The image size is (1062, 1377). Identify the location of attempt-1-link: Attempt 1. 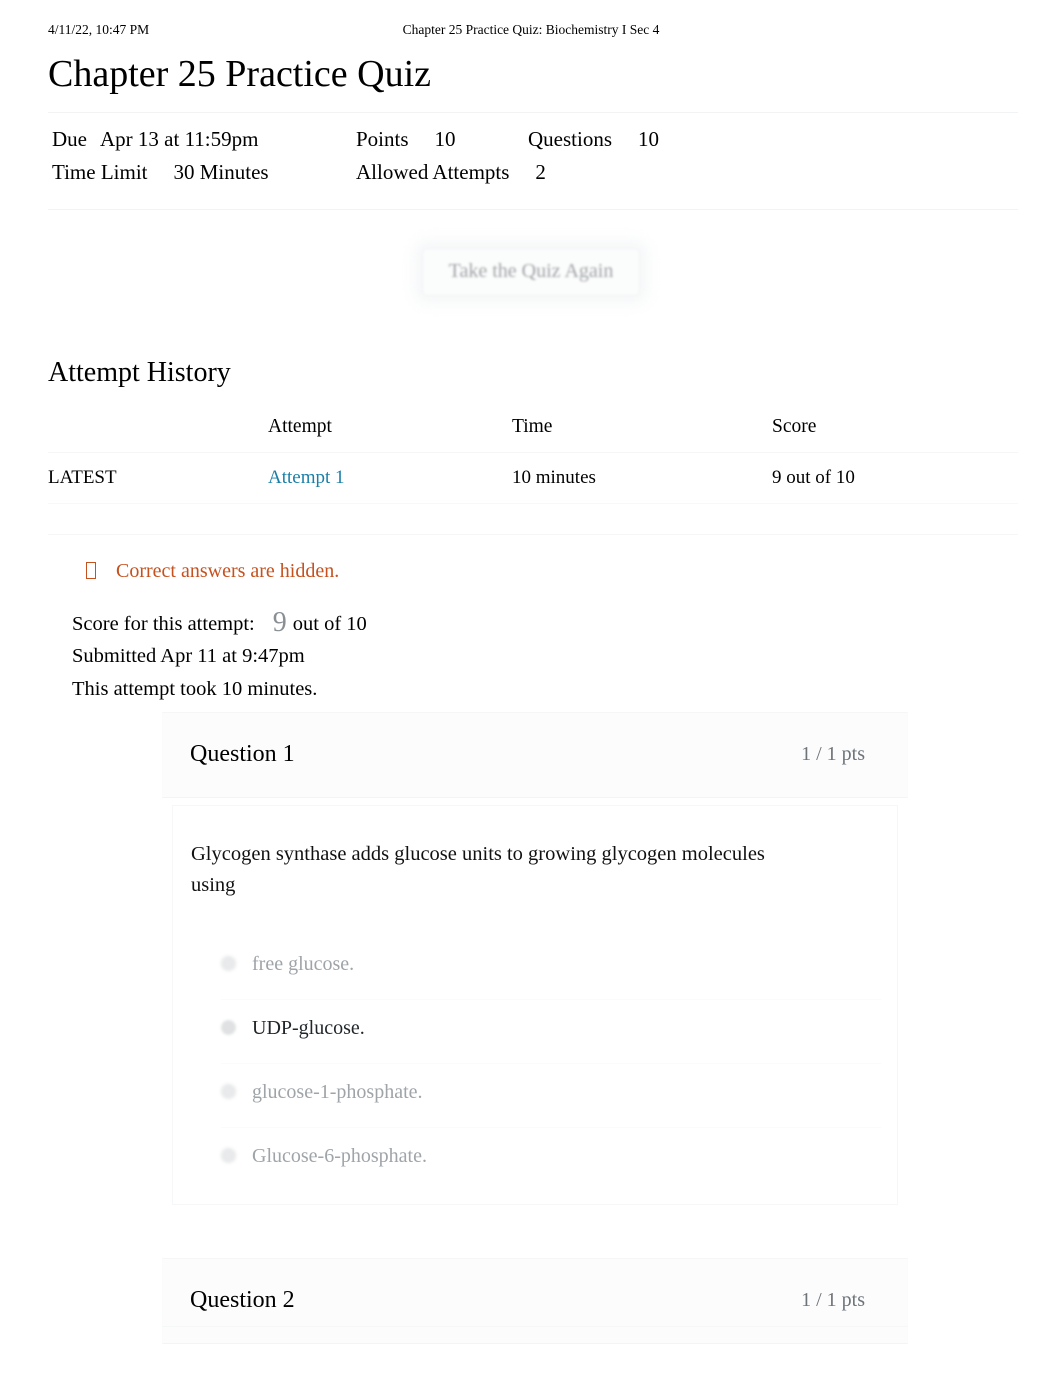
(306, 477).